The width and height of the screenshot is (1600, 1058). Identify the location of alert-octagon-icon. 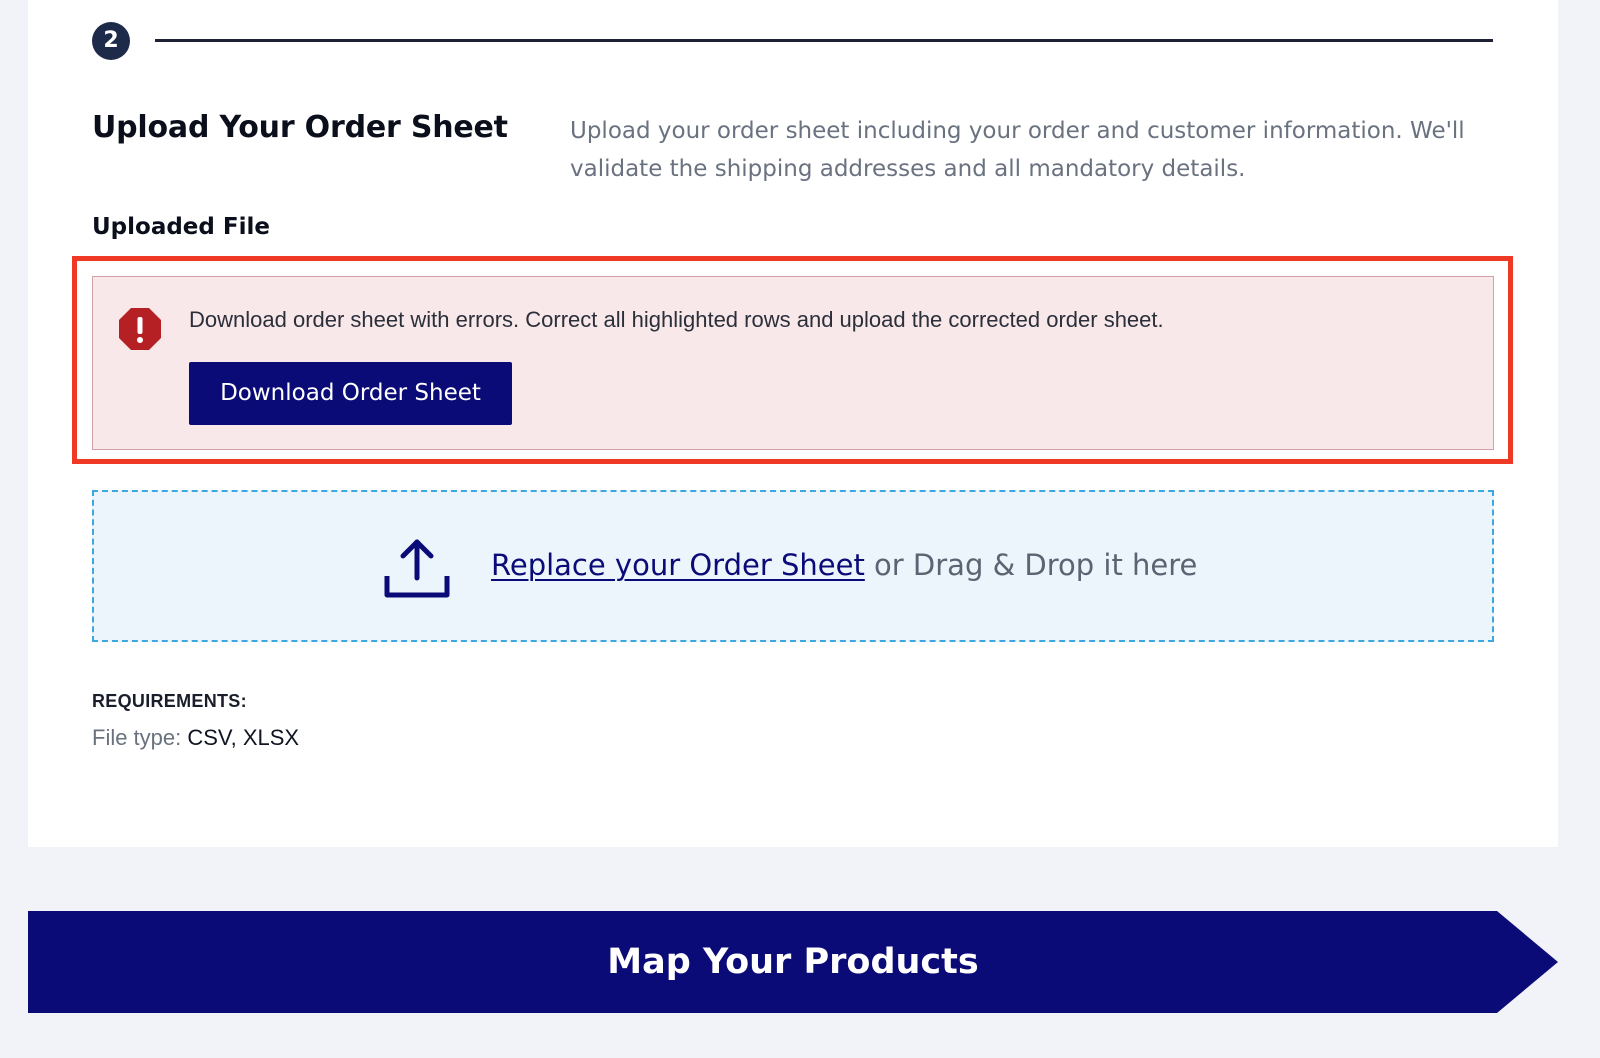
(140, 329).